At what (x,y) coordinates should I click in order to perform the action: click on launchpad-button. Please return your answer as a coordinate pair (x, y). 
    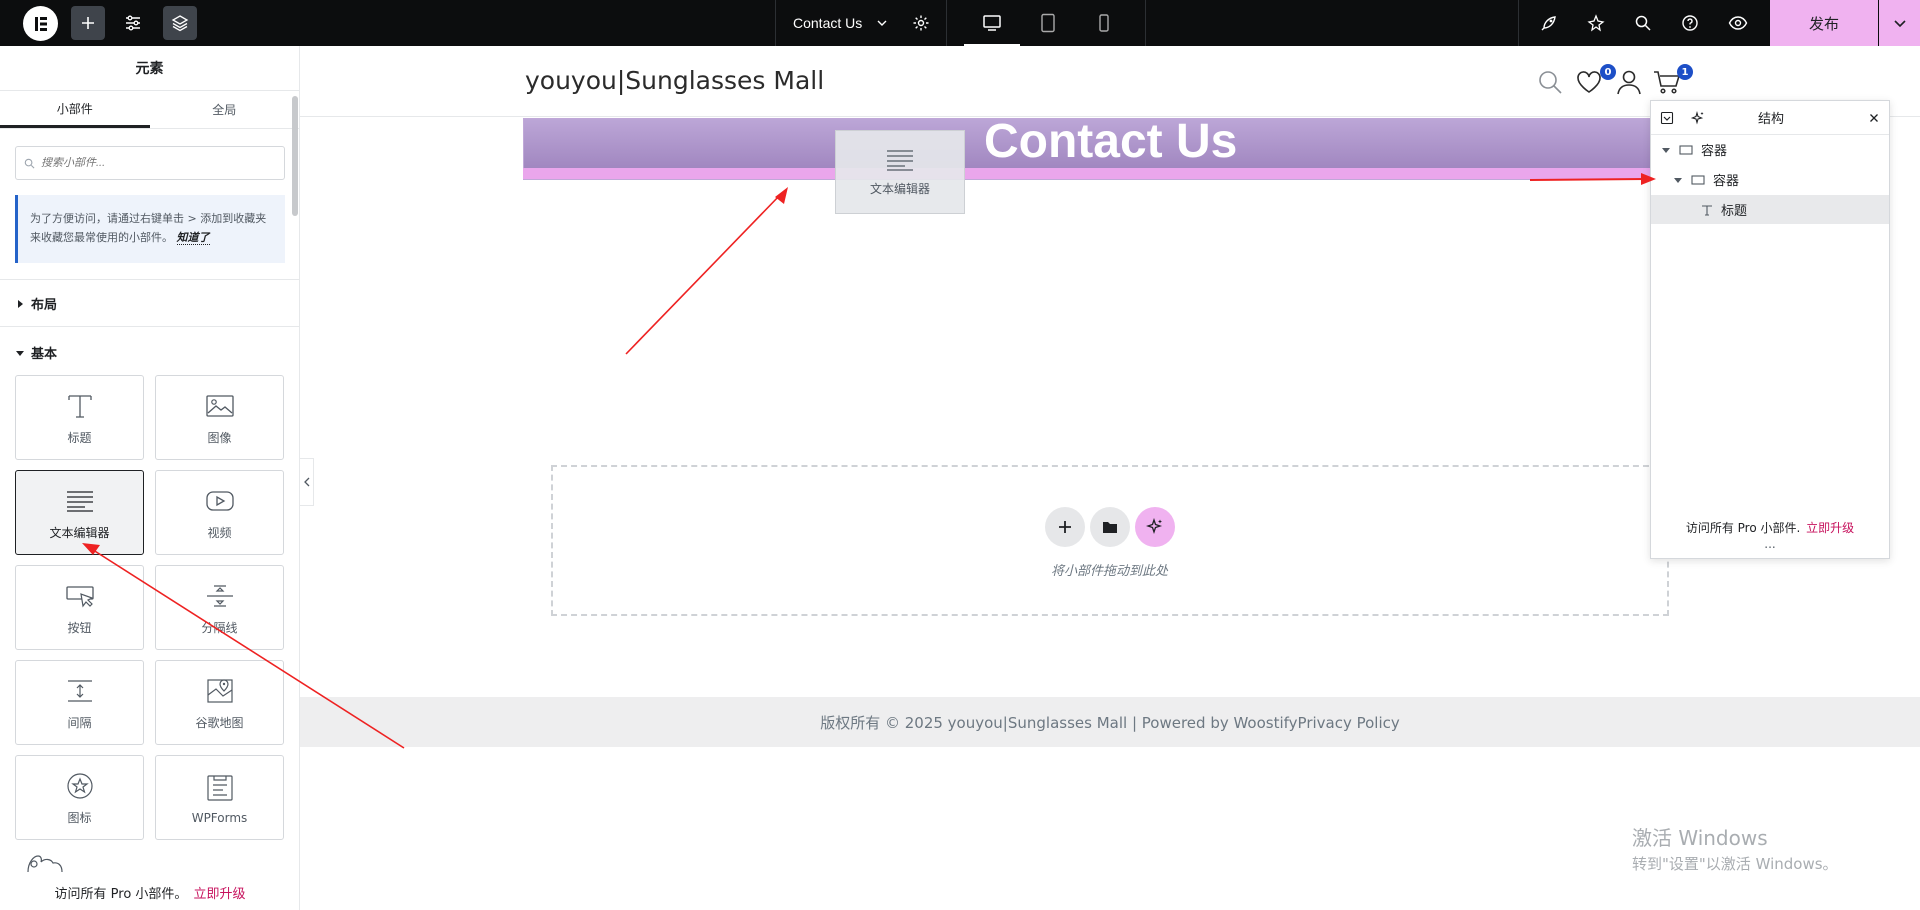
    Looking at the image, I should click on (1549, 23).